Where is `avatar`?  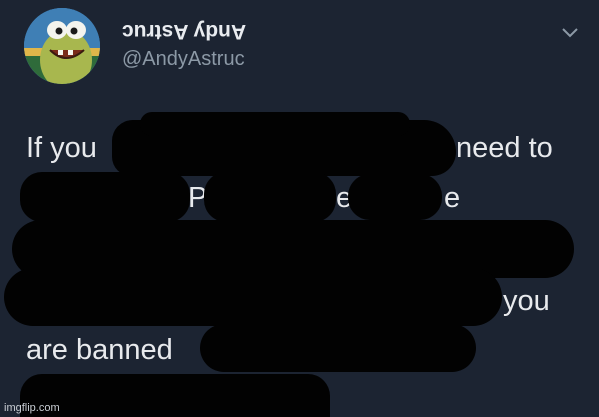 avatar is located at coordinates (62, 46).